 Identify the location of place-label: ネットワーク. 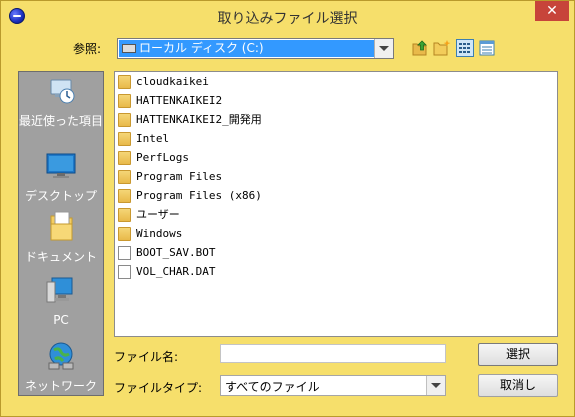
(60, 386).